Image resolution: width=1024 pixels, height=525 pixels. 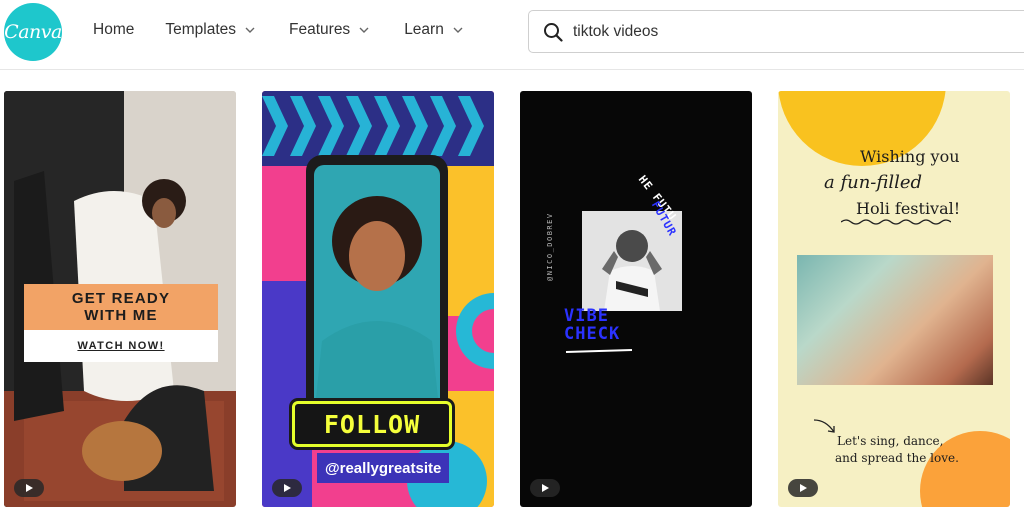 I want to click on side-handle: @NICO_DOBREV, so click(x=550, y=246).